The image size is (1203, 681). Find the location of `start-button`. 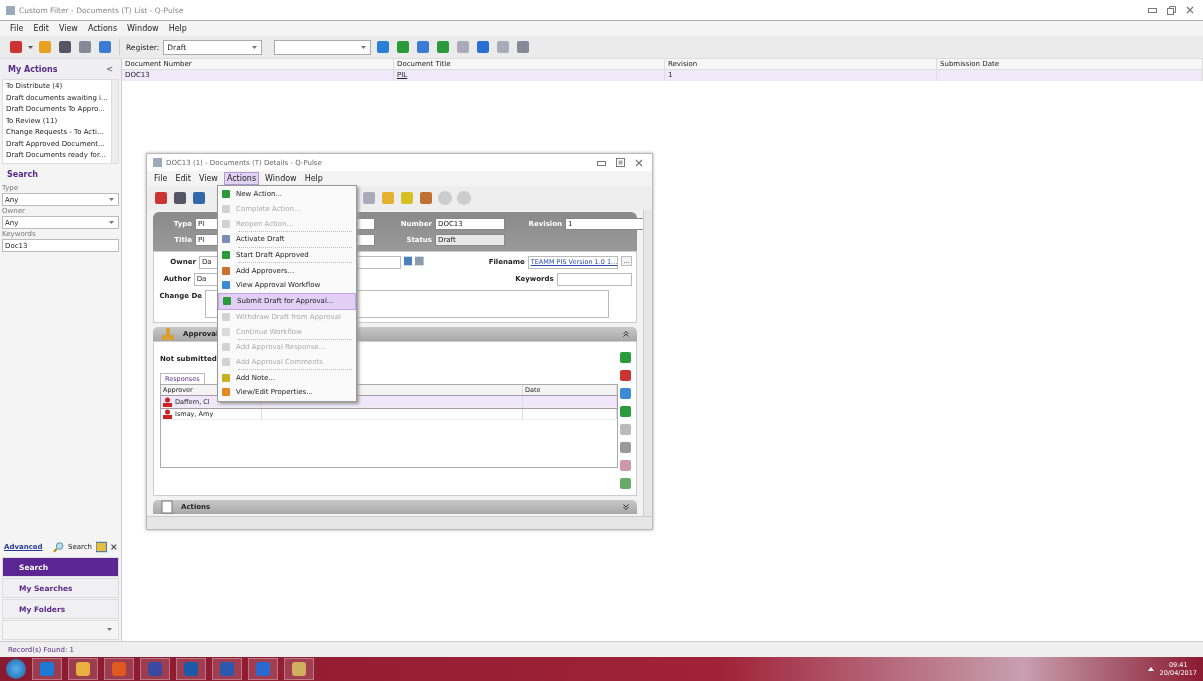

start-button is located at coordinates (16, 669).